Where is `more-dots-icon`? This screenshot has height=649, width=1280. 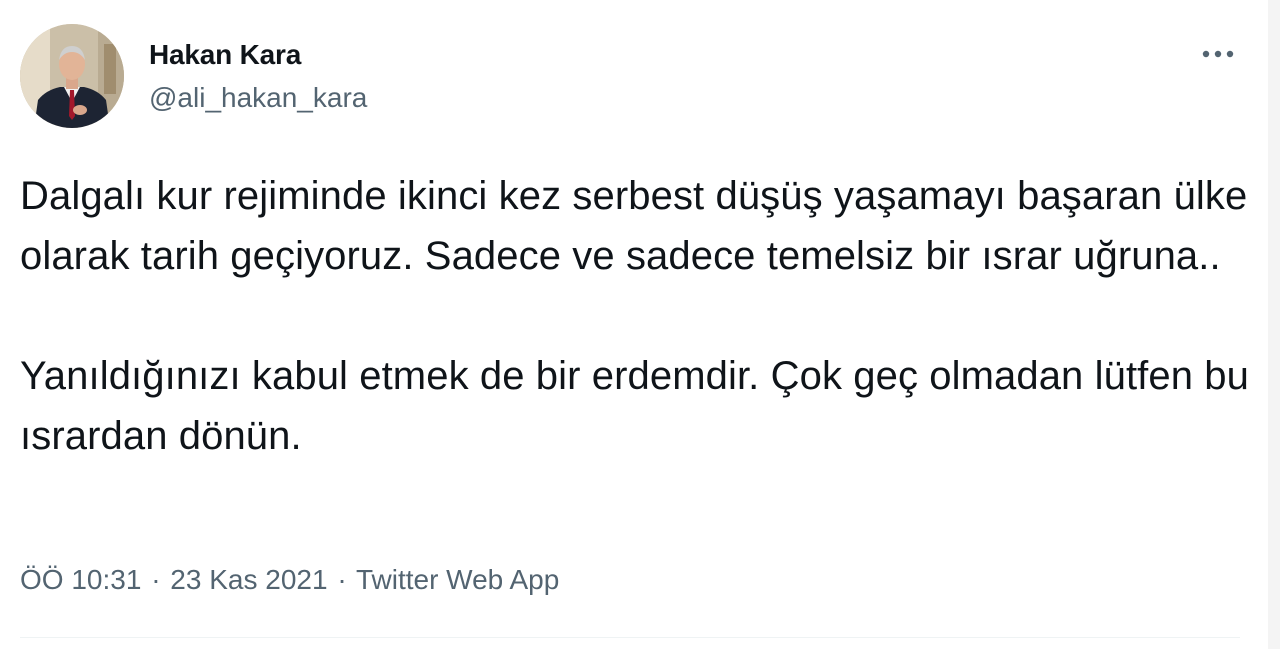 more-dots-icon is located at coordinates (1218, 54).